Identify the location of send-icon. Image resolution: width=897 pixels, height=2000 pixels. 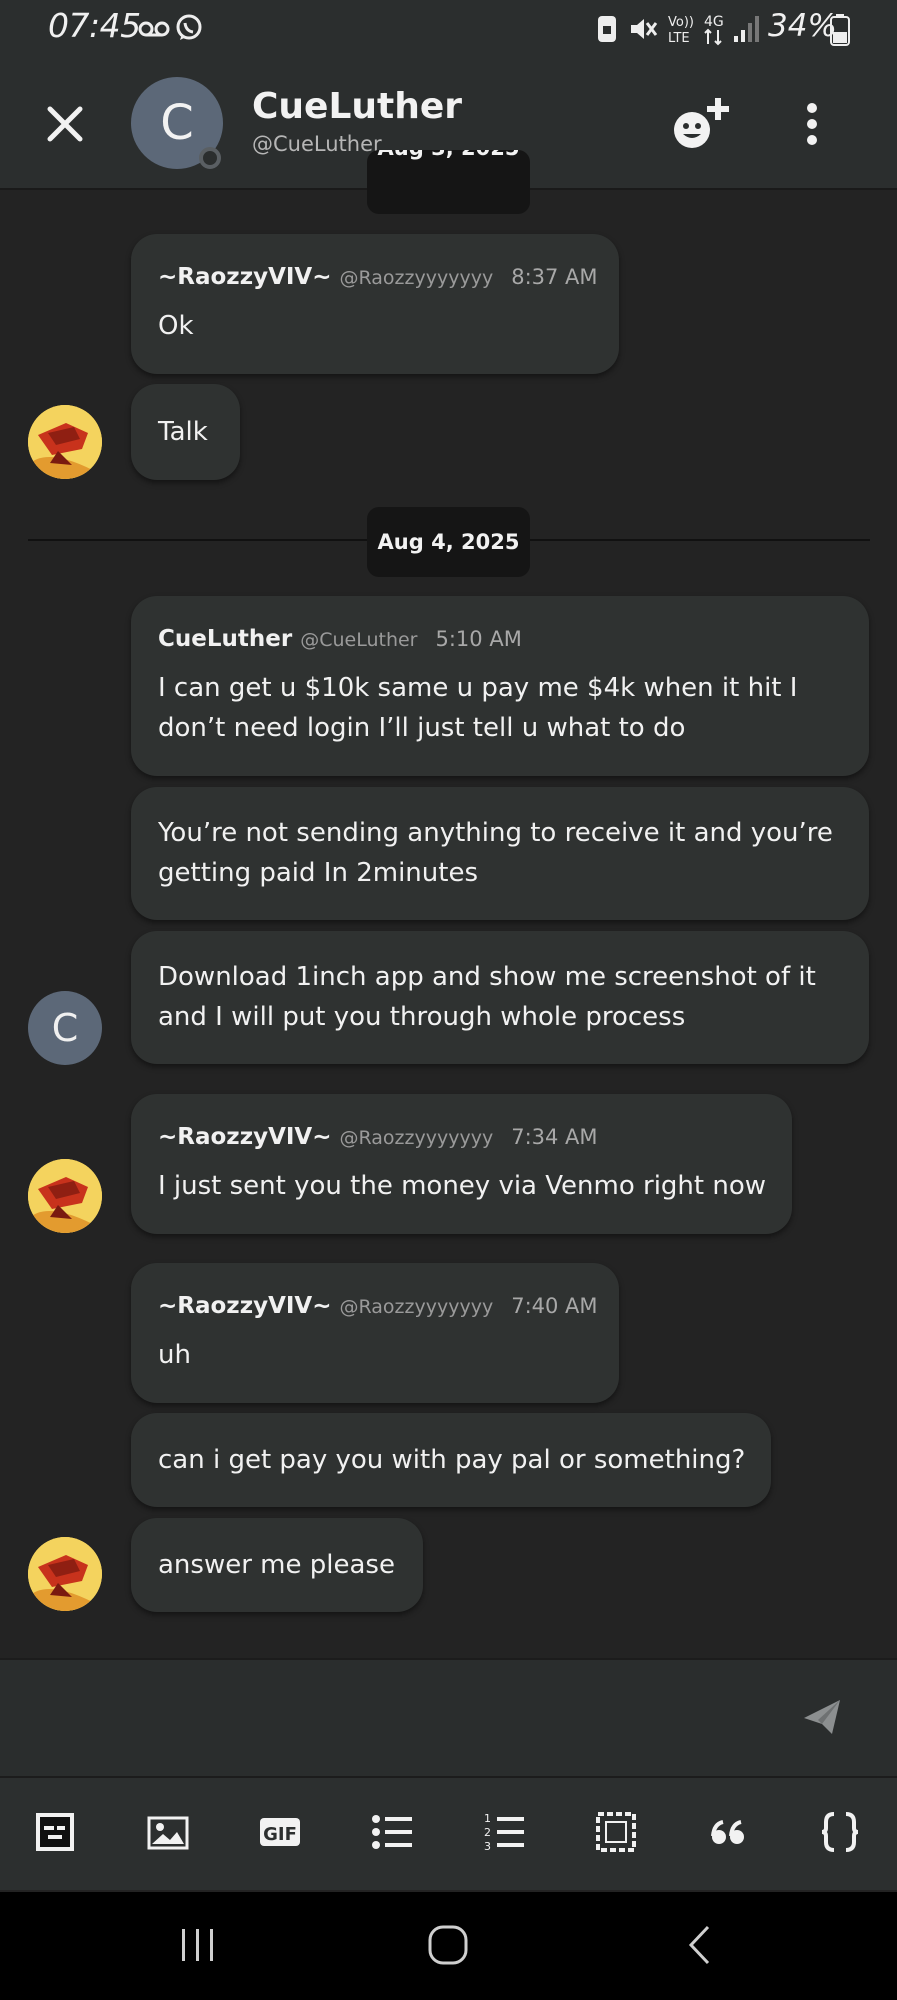
(822, 1717).